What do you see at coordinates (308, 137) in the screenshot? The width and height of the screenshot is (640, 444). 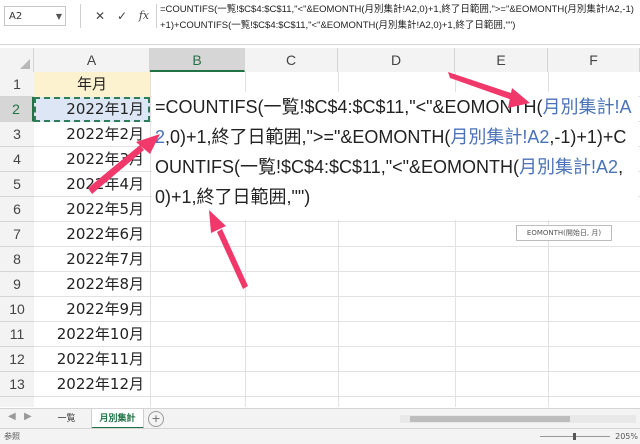 I see `formula-part: ,0)+1,終了日範囲,">="&EOMONTH(` at bounding box center [308, 137].